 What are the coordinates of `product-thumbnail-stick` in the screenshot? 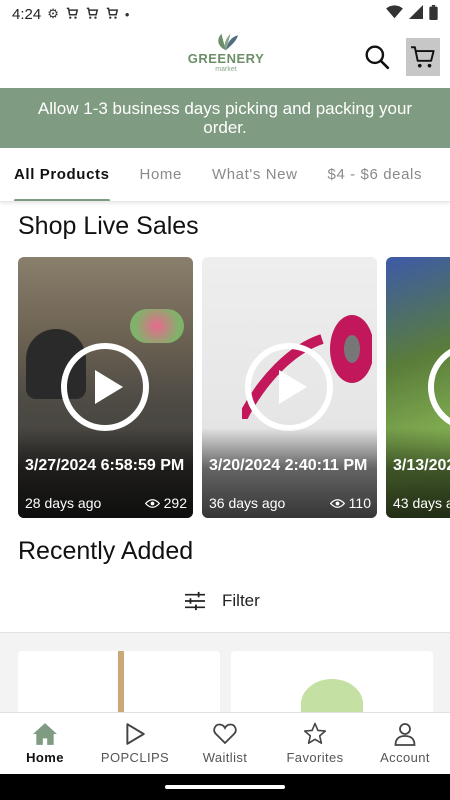 It's located at (121, 686).